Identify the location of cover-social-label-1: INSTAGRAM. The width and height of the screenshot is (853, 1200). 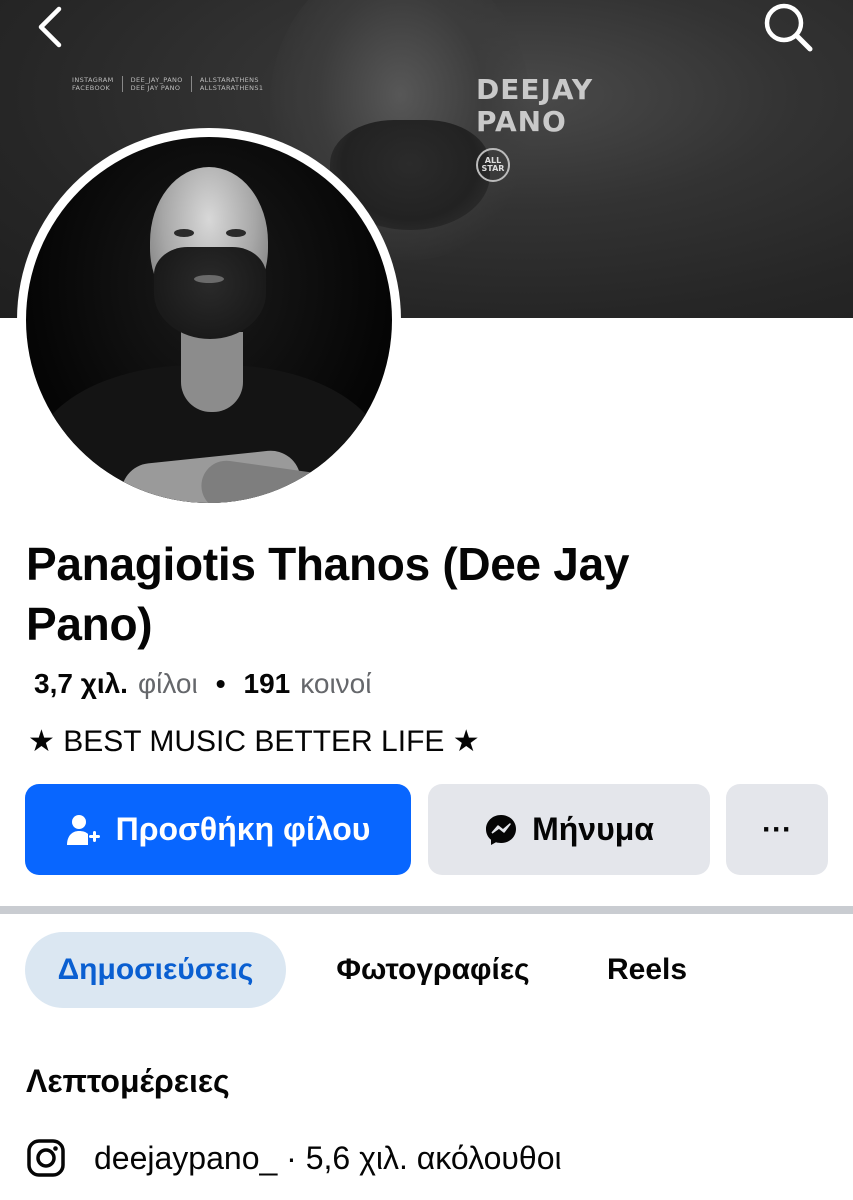
(93, 80).